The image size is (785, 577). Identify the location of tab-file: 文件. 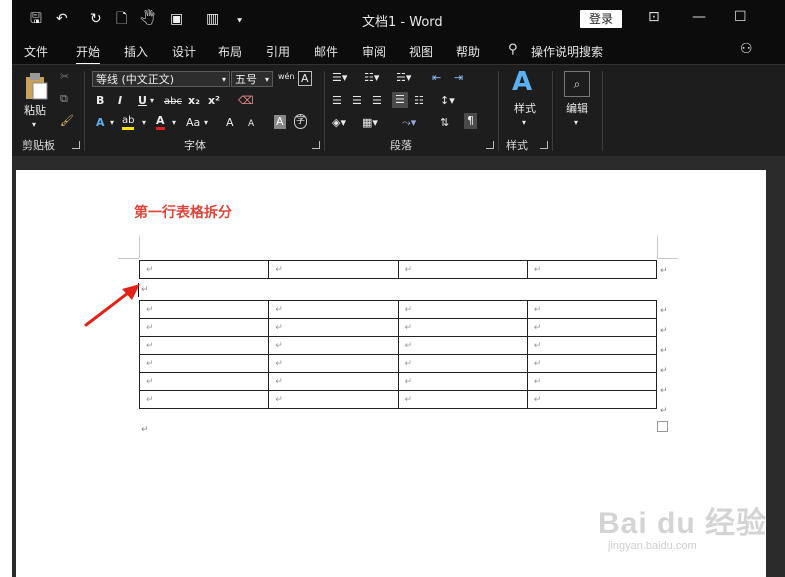
(36, 51).